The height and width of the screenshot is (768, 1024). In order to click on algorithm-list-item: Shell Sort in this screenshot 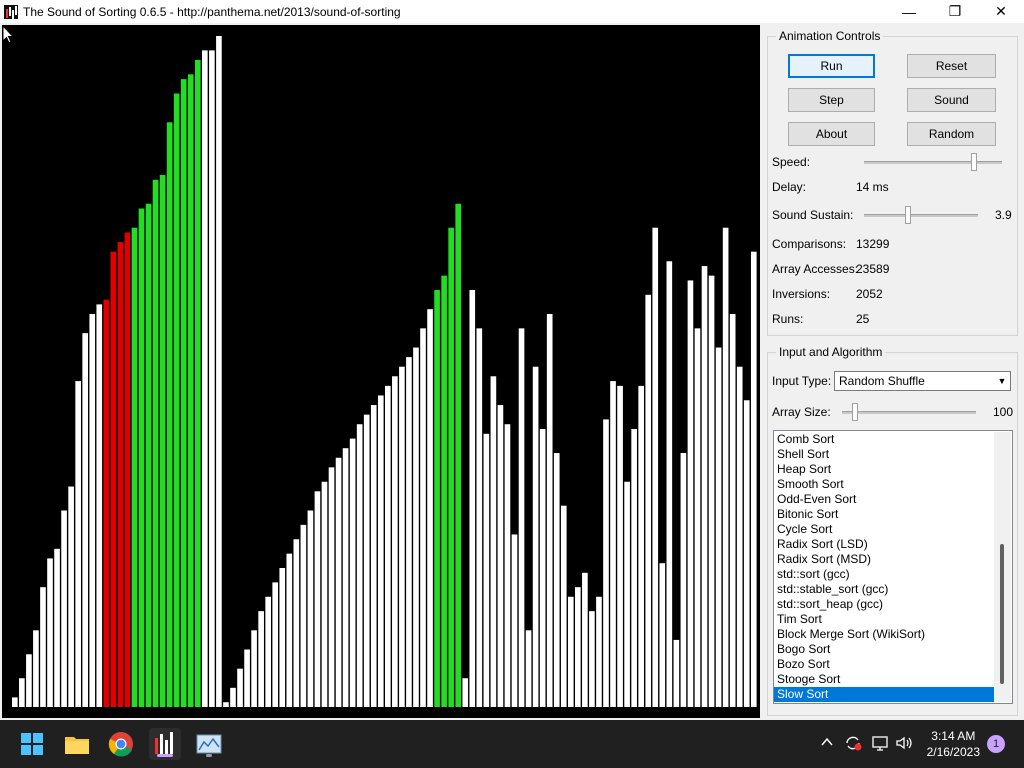, I will do `click(893, 454)`.